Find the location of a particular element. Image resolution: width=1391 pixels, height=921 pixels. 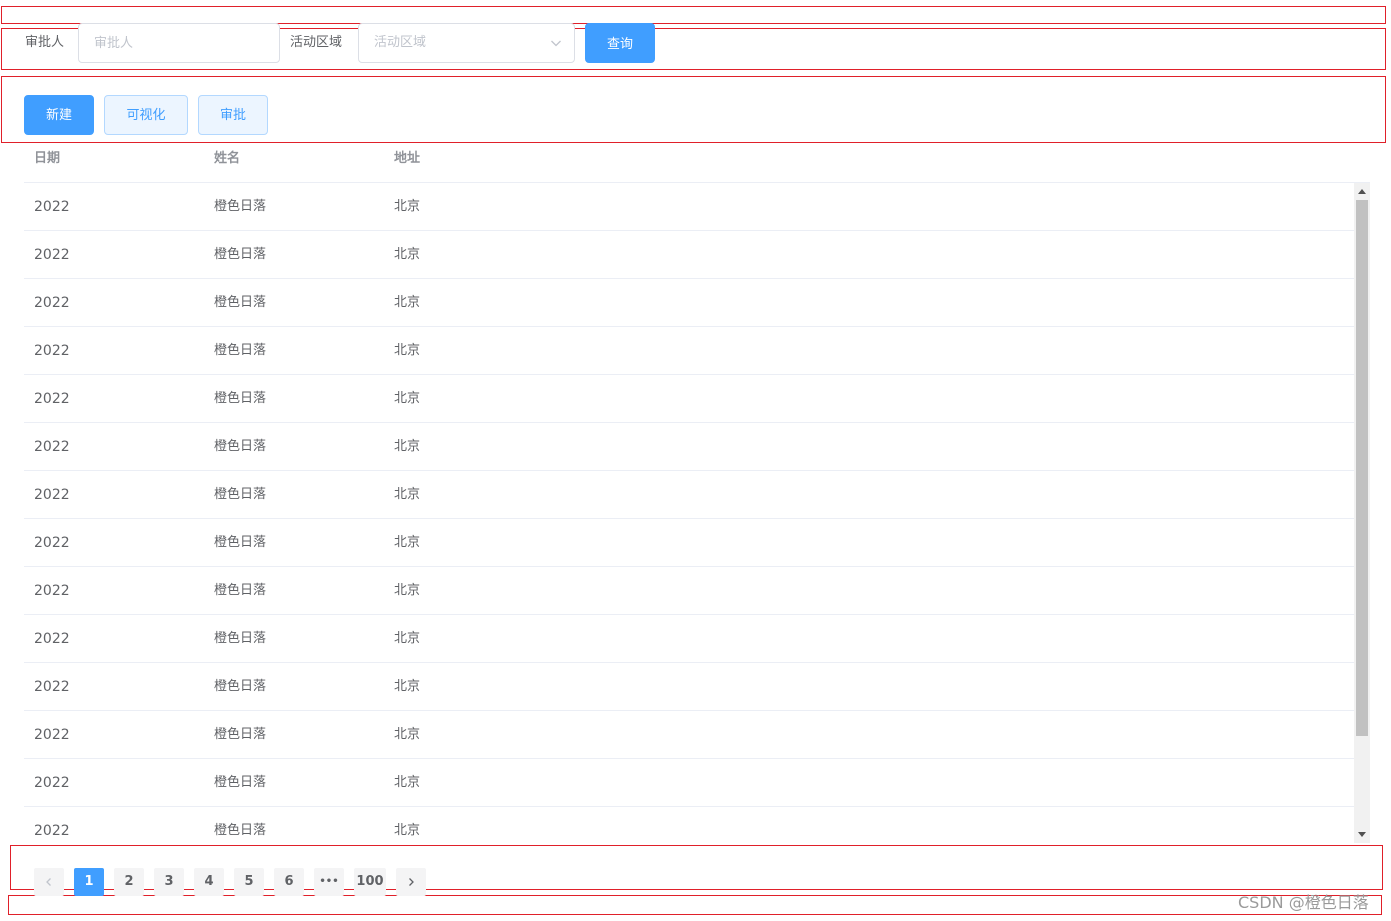

region-select: 活动区域 is located at coordinates (466, 43).